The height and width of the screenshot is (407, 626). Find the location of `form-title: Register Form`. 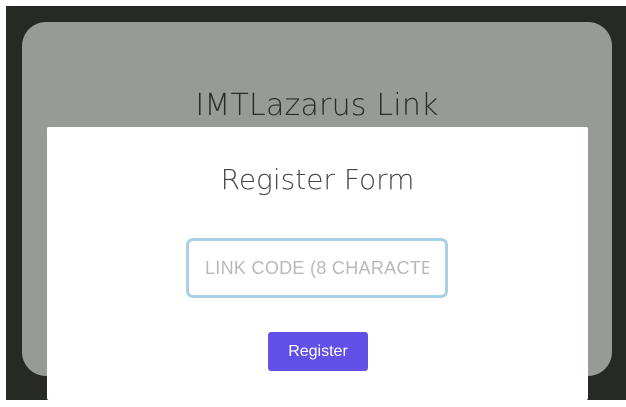

form-title: Register Form is located at coordinates (317, 179).